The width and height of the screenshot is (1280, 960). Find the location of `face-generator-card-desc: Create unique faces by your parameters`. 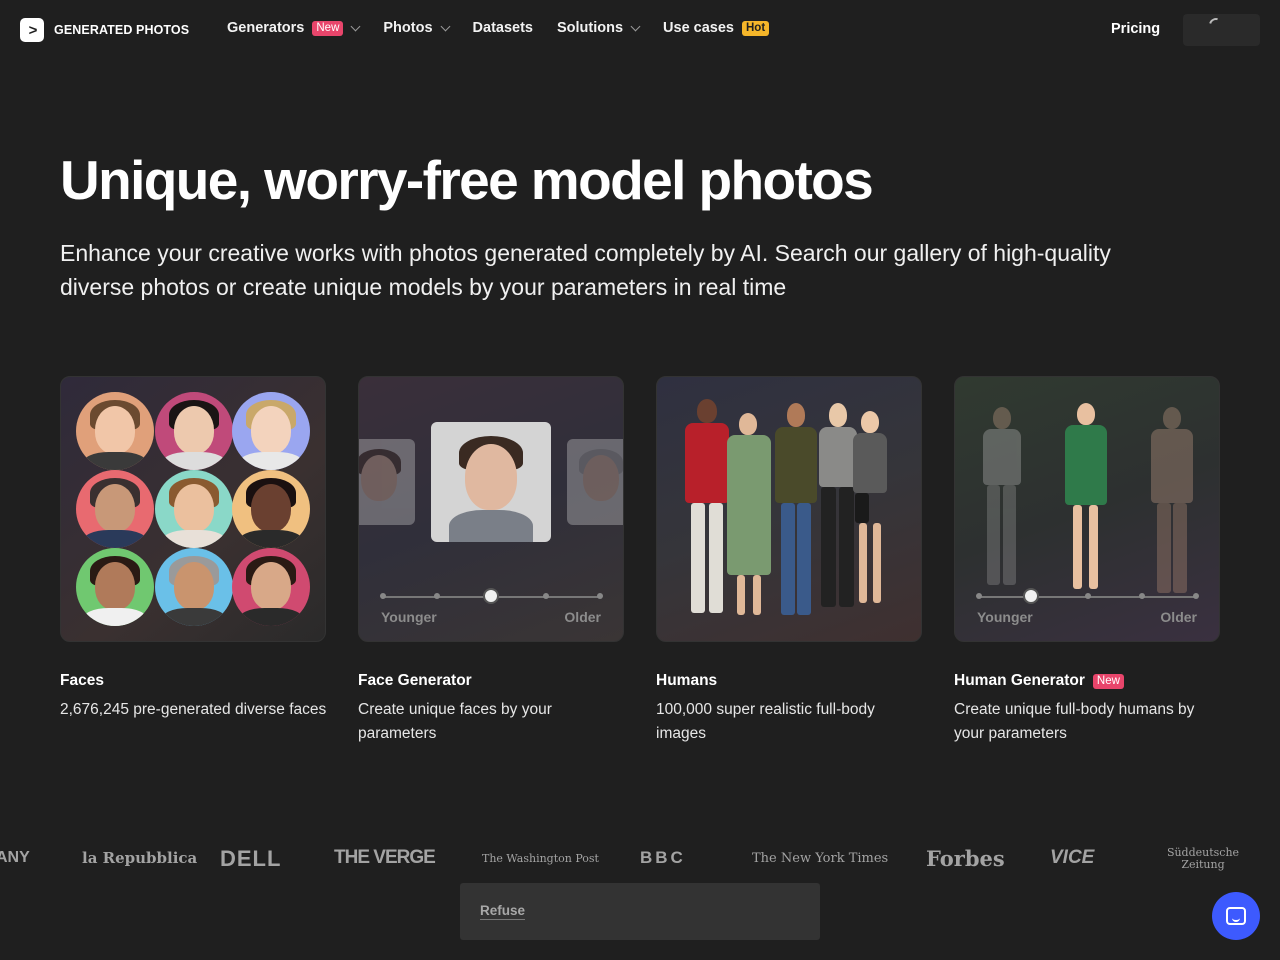

face-generator-card-desc: Create unique faces by your parameters is located at coordinates (455, 721).